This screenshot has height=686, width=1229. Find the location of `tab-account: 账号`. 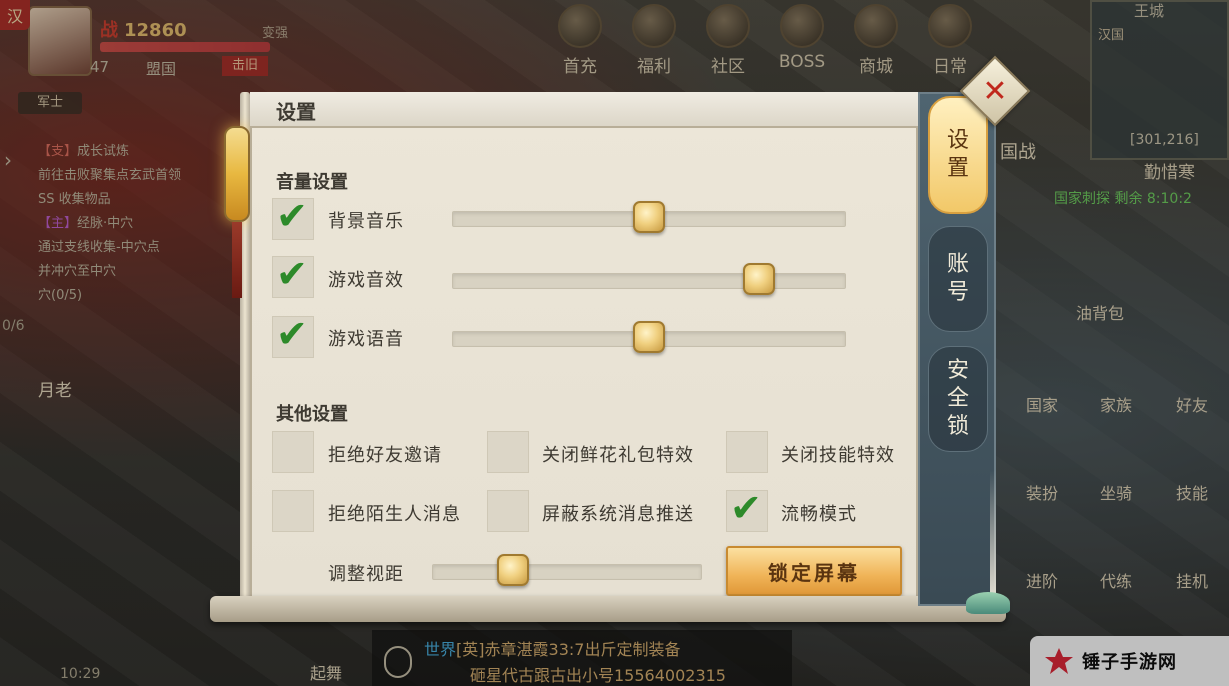

tab-account: 账号 is located at coordinates (958, 279).